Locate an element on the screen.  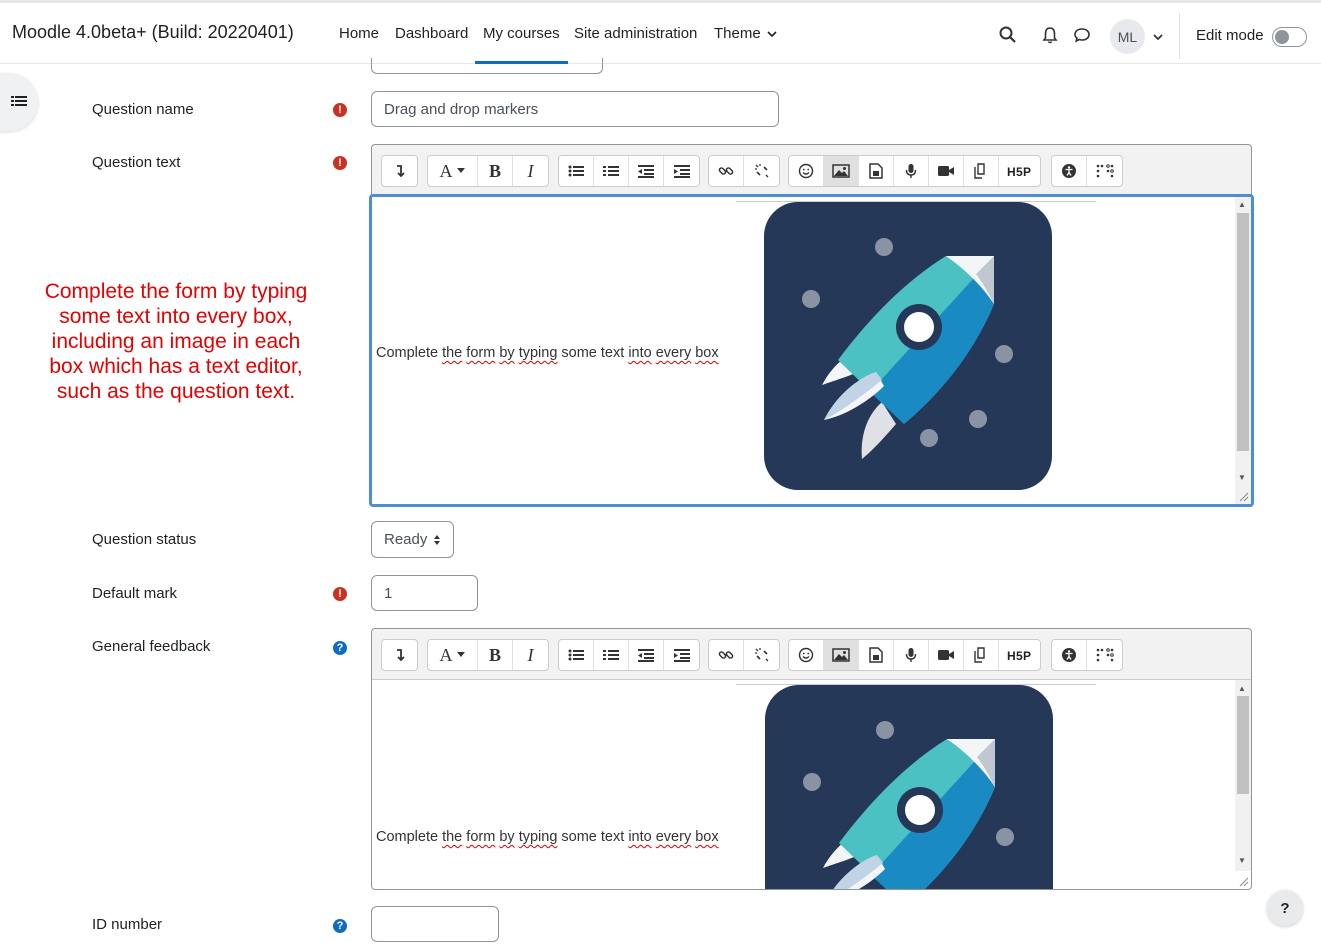
bell-icon is located at coordinates (1050, 35).